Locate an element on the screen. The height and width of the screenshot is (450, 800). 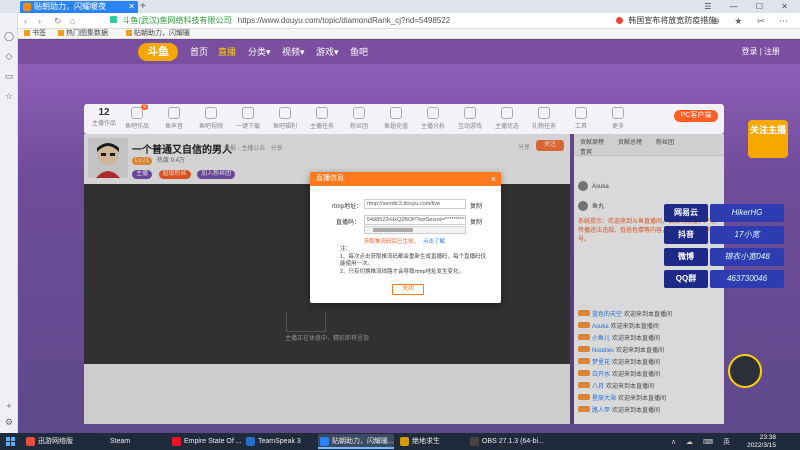
pc-client-button: PC客户端 is located at coordinates (696, 116).